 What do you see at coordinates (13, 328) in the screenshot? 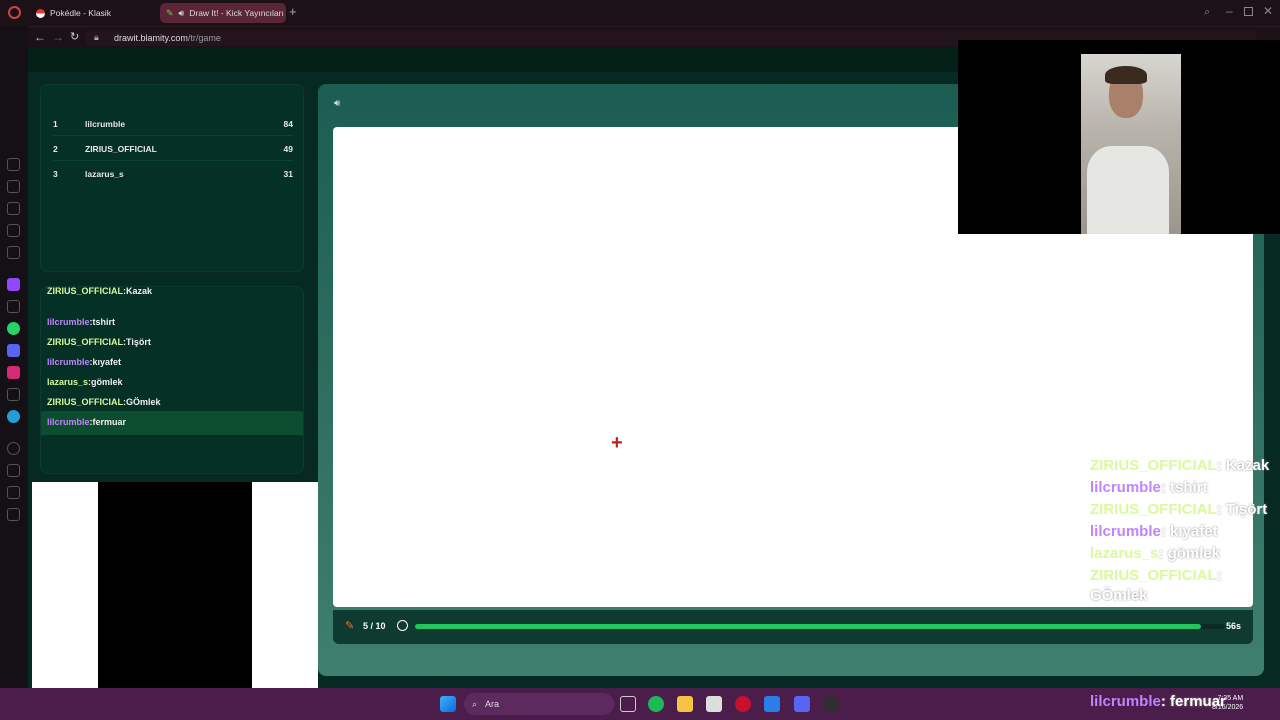
I see `whatsapp-icon` at bounding box center [13, 328].